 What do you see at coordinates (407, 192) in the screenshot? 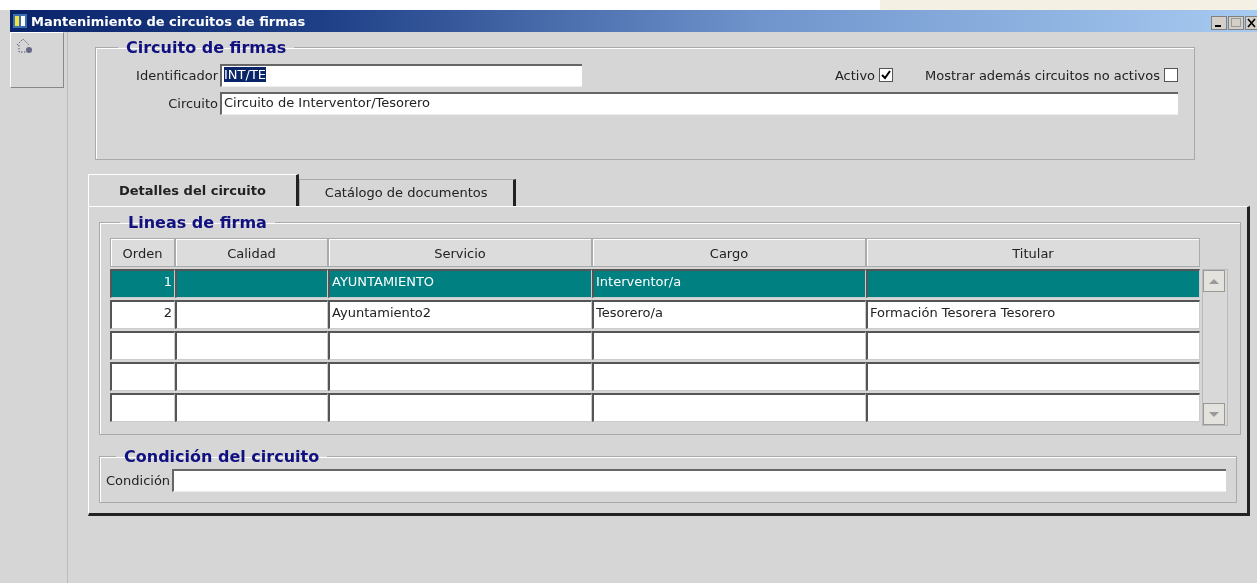
I see `tab: Catálogo de documentos` at bounding box center [407, 192].